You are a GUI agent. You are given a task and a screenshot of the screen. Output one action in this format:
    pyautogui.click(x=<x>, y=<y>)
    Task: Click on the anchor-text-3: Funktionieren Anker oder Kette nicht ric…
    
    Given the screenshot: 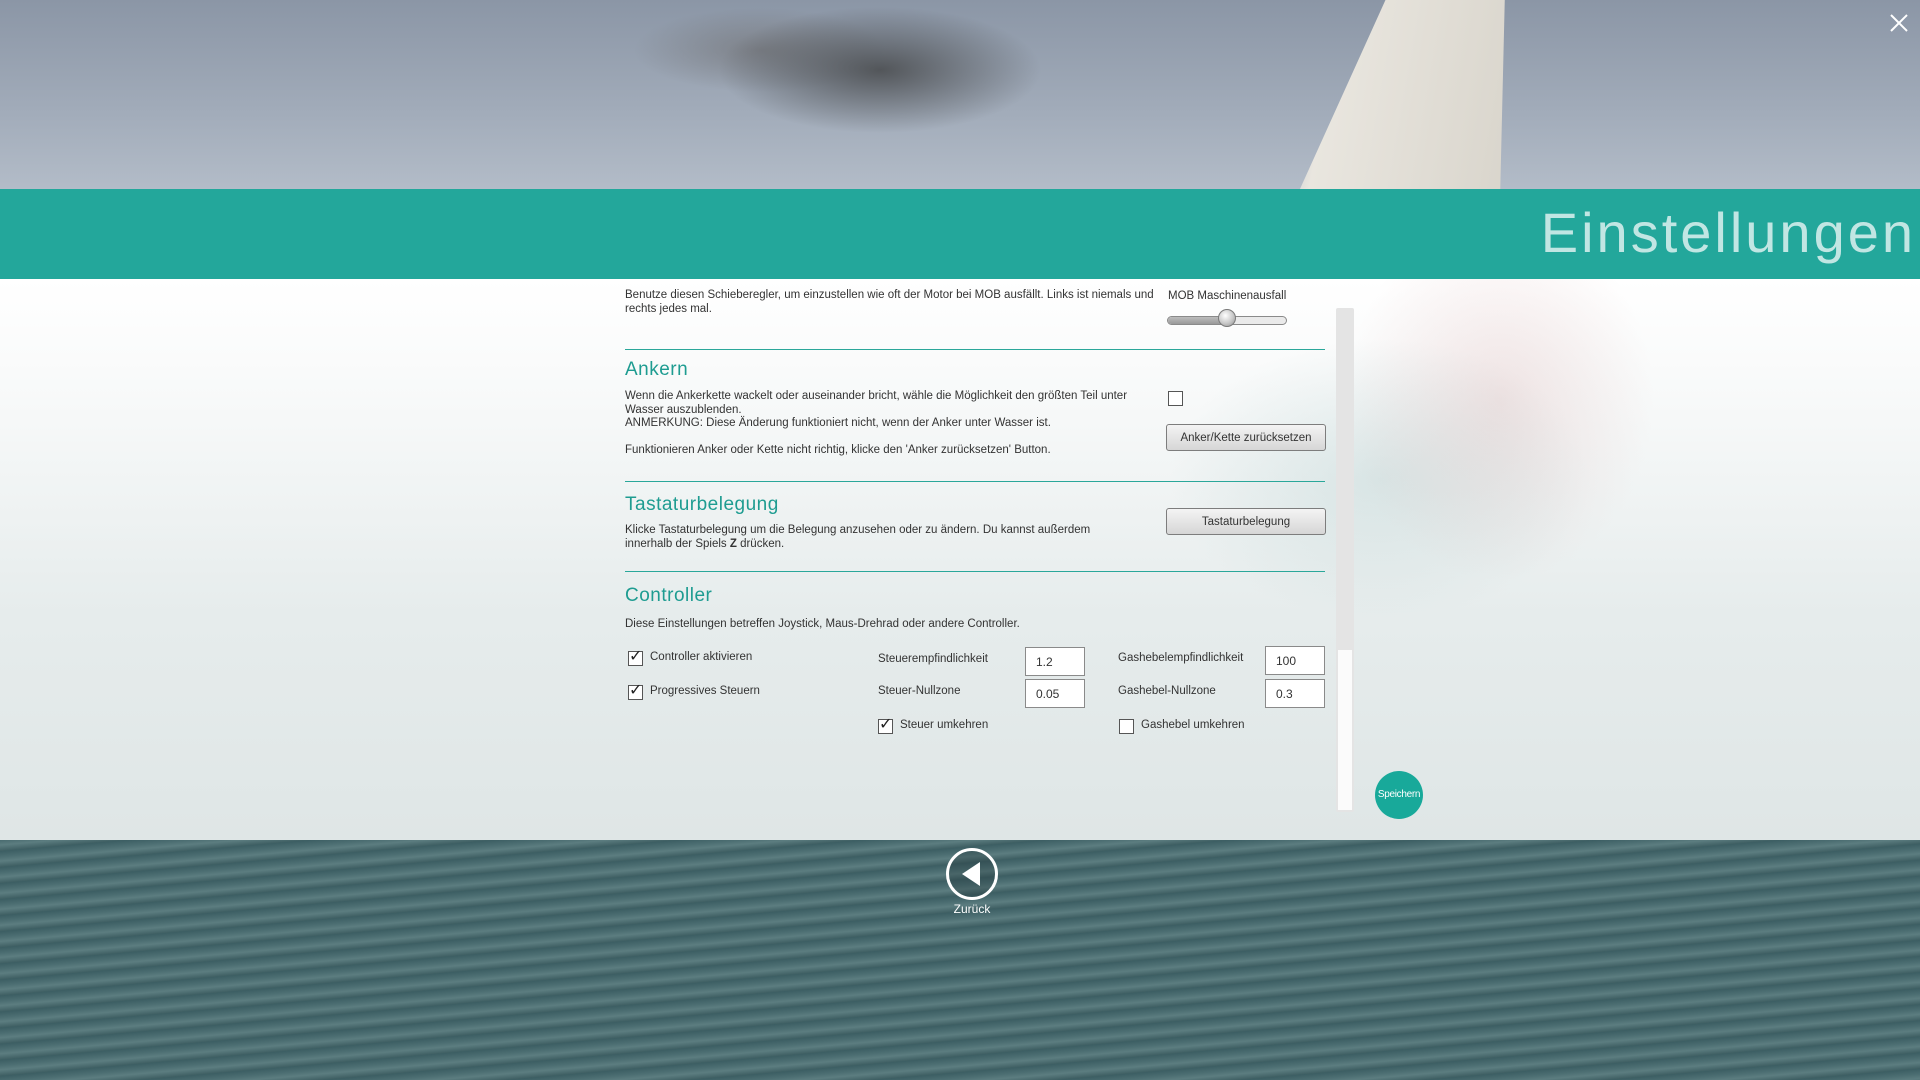 What is the action you would take?
    pyautogui.click(x=838, y=450)
    